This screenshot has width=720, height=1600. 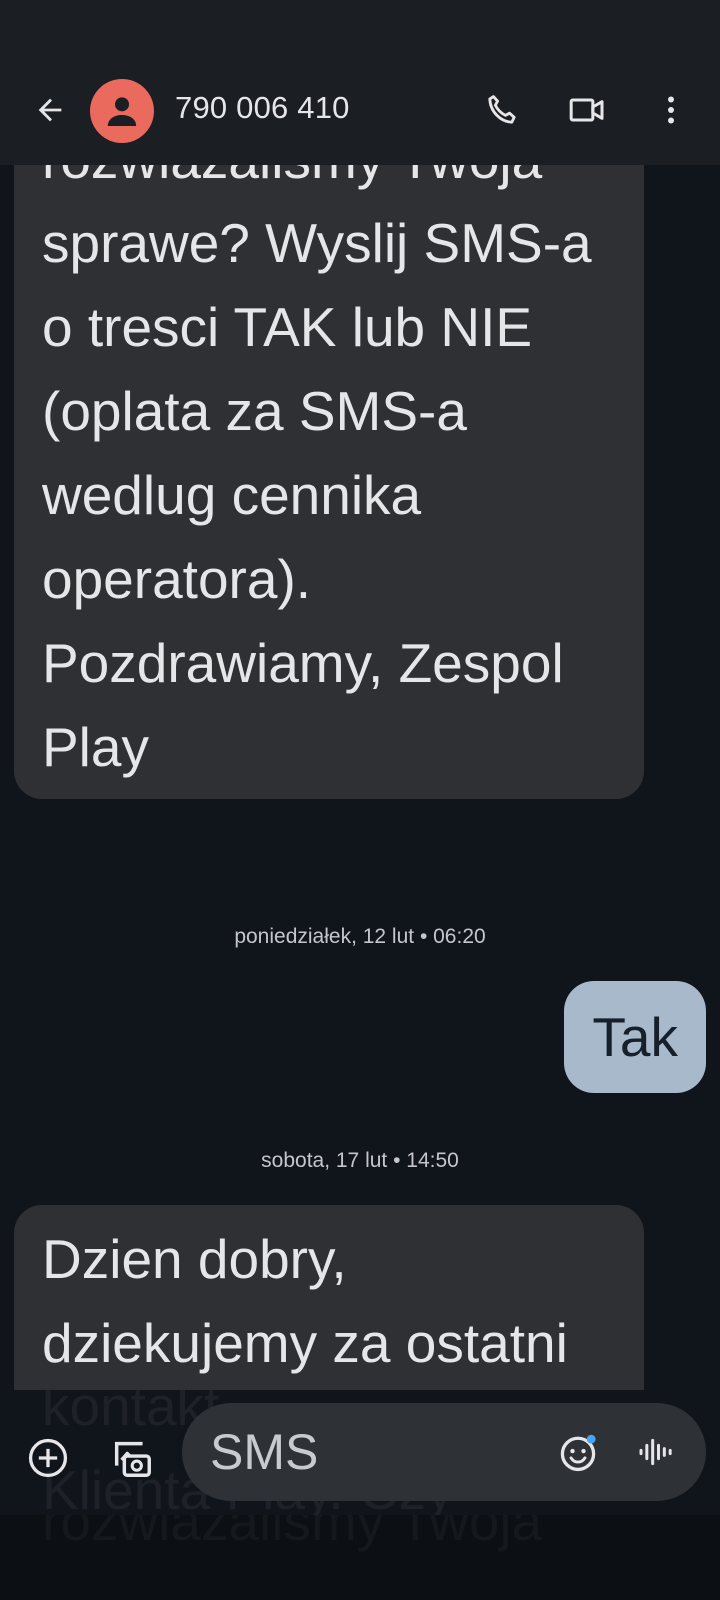 I want to click on back-button, so click(x=50, y=110).